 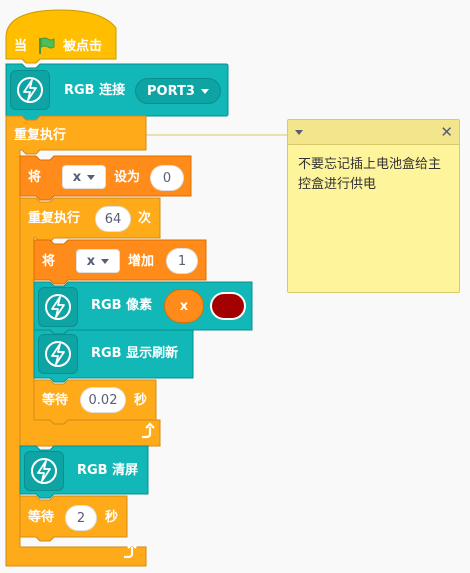 What do you see at coordinates (135, 353) in the screenshot?
I see `rgb-show-label: RGB 显示刷新` at bounding box center [135, 353].